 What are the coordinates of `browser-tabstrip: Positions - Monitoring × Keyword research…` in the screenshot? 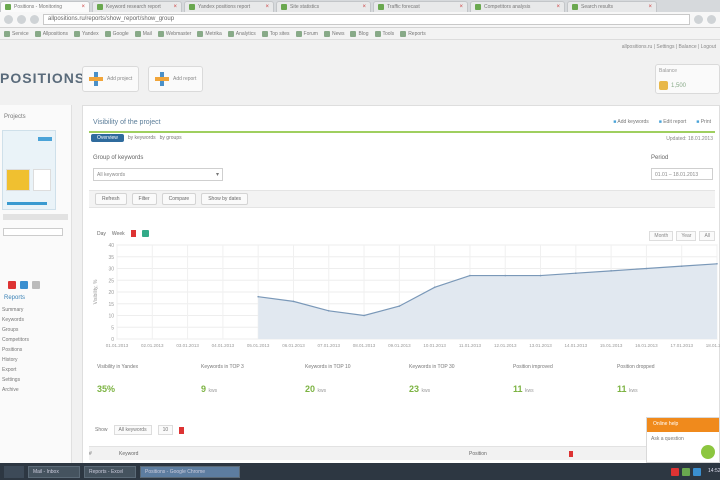 It's located at (360, 6).